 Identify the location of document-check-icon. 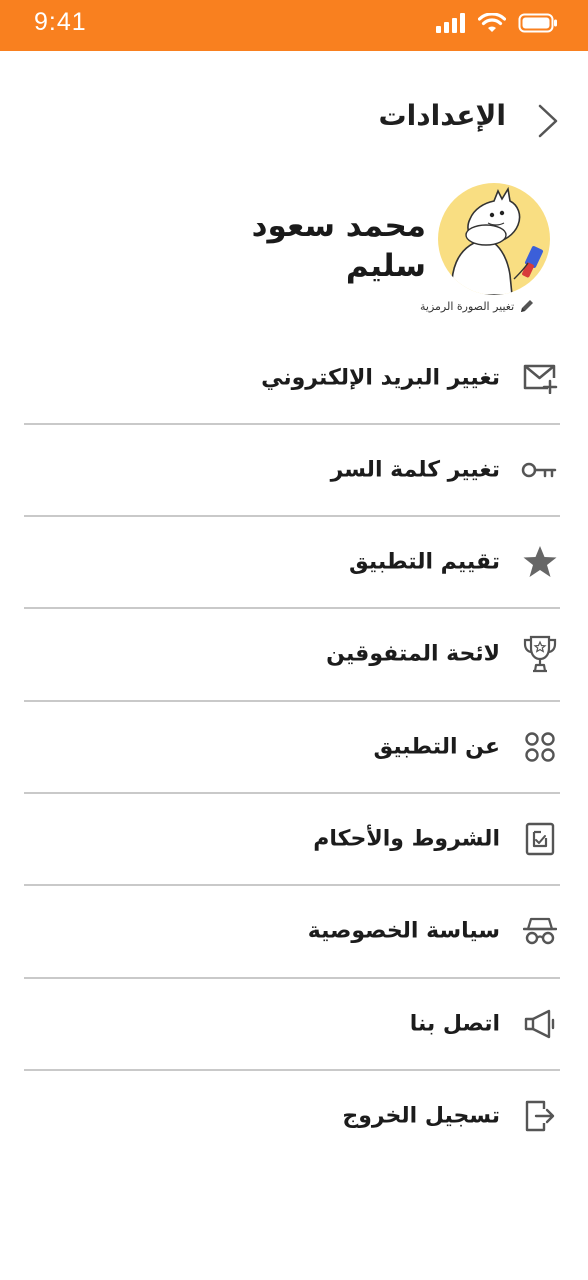
(540, 839).